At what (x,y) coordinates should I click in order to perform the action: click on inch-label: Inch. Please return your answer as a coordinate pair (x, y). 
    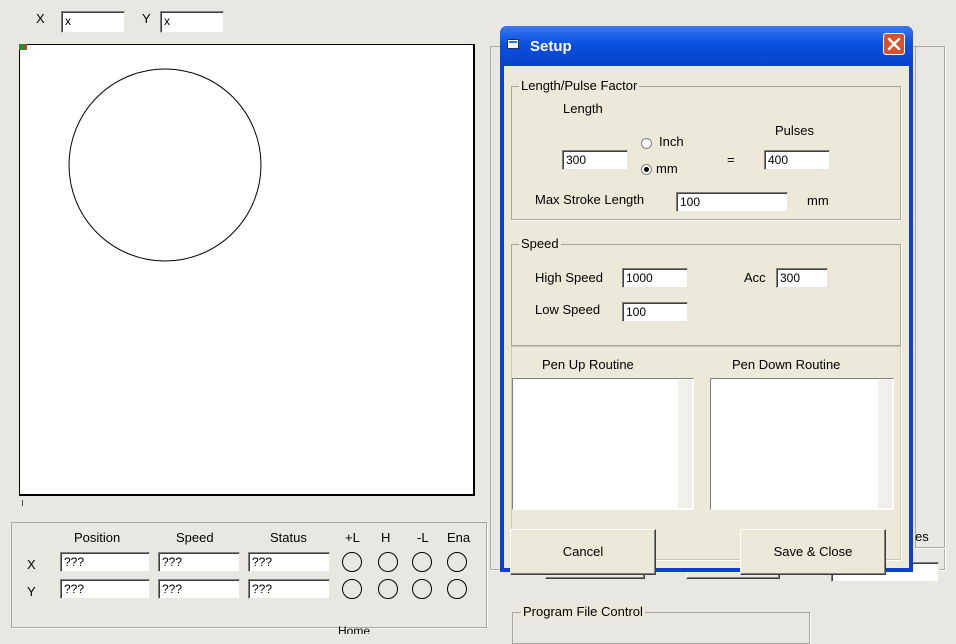
    Looking at the image, I should click on (671, 141).